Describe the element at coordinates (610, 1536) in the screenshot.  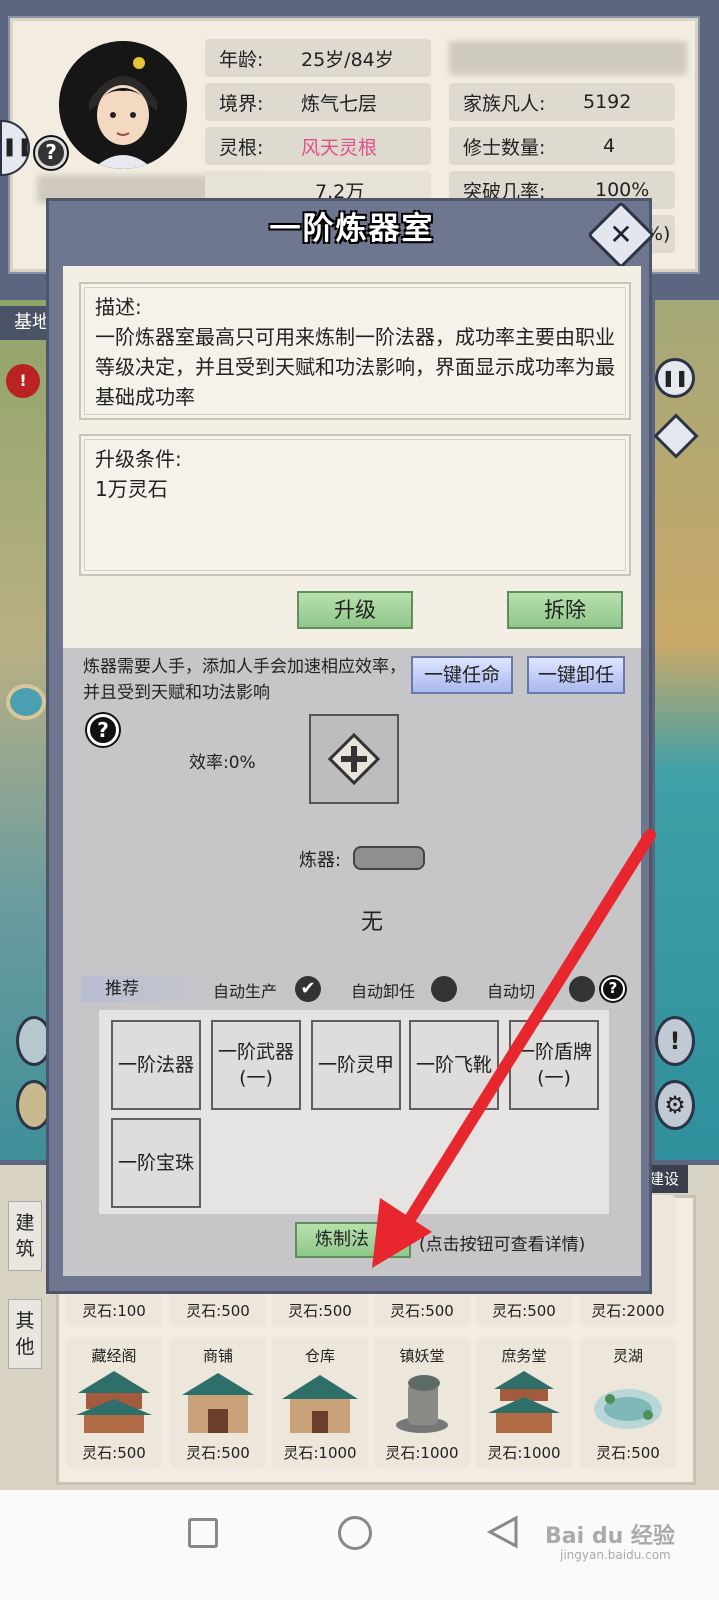
I see `watermark: Bai du 经验` at that location.